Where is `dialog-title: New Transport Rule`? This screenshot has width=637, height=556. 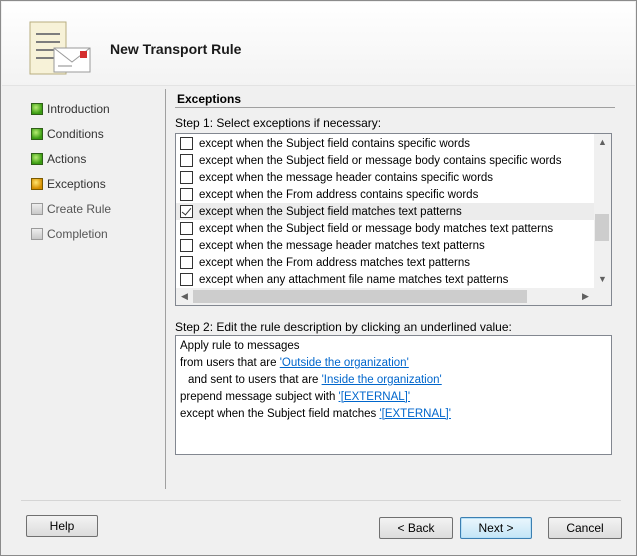 dialog-title: New Transport Rule is located at coordinates (176, 49).